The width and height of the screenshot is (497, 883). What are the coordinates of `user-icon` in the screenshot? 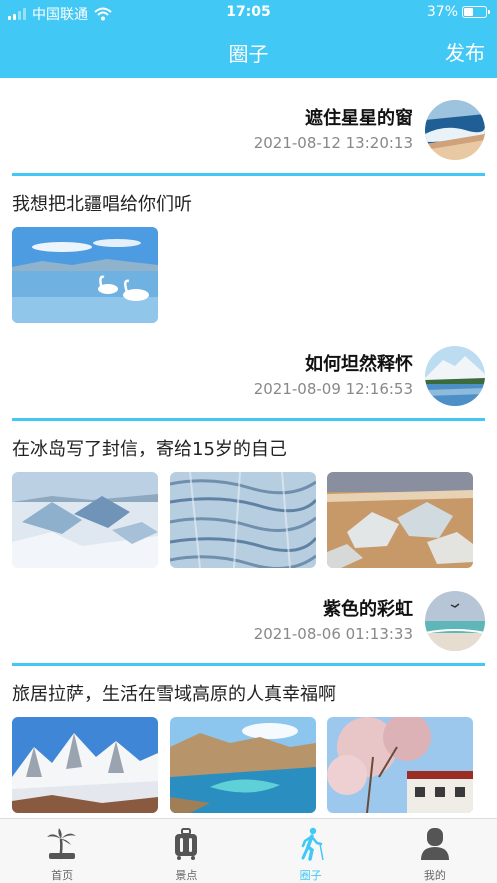 It's located at (434, 844).